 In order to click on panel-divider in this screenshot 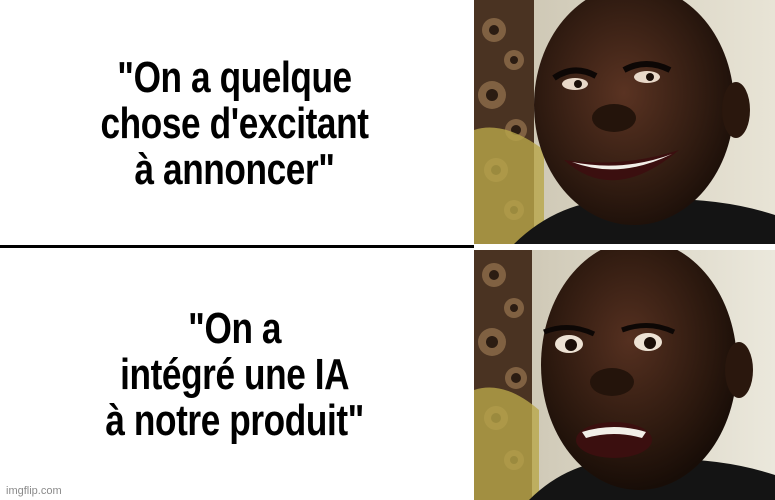, I will do `click(237, 246)`.